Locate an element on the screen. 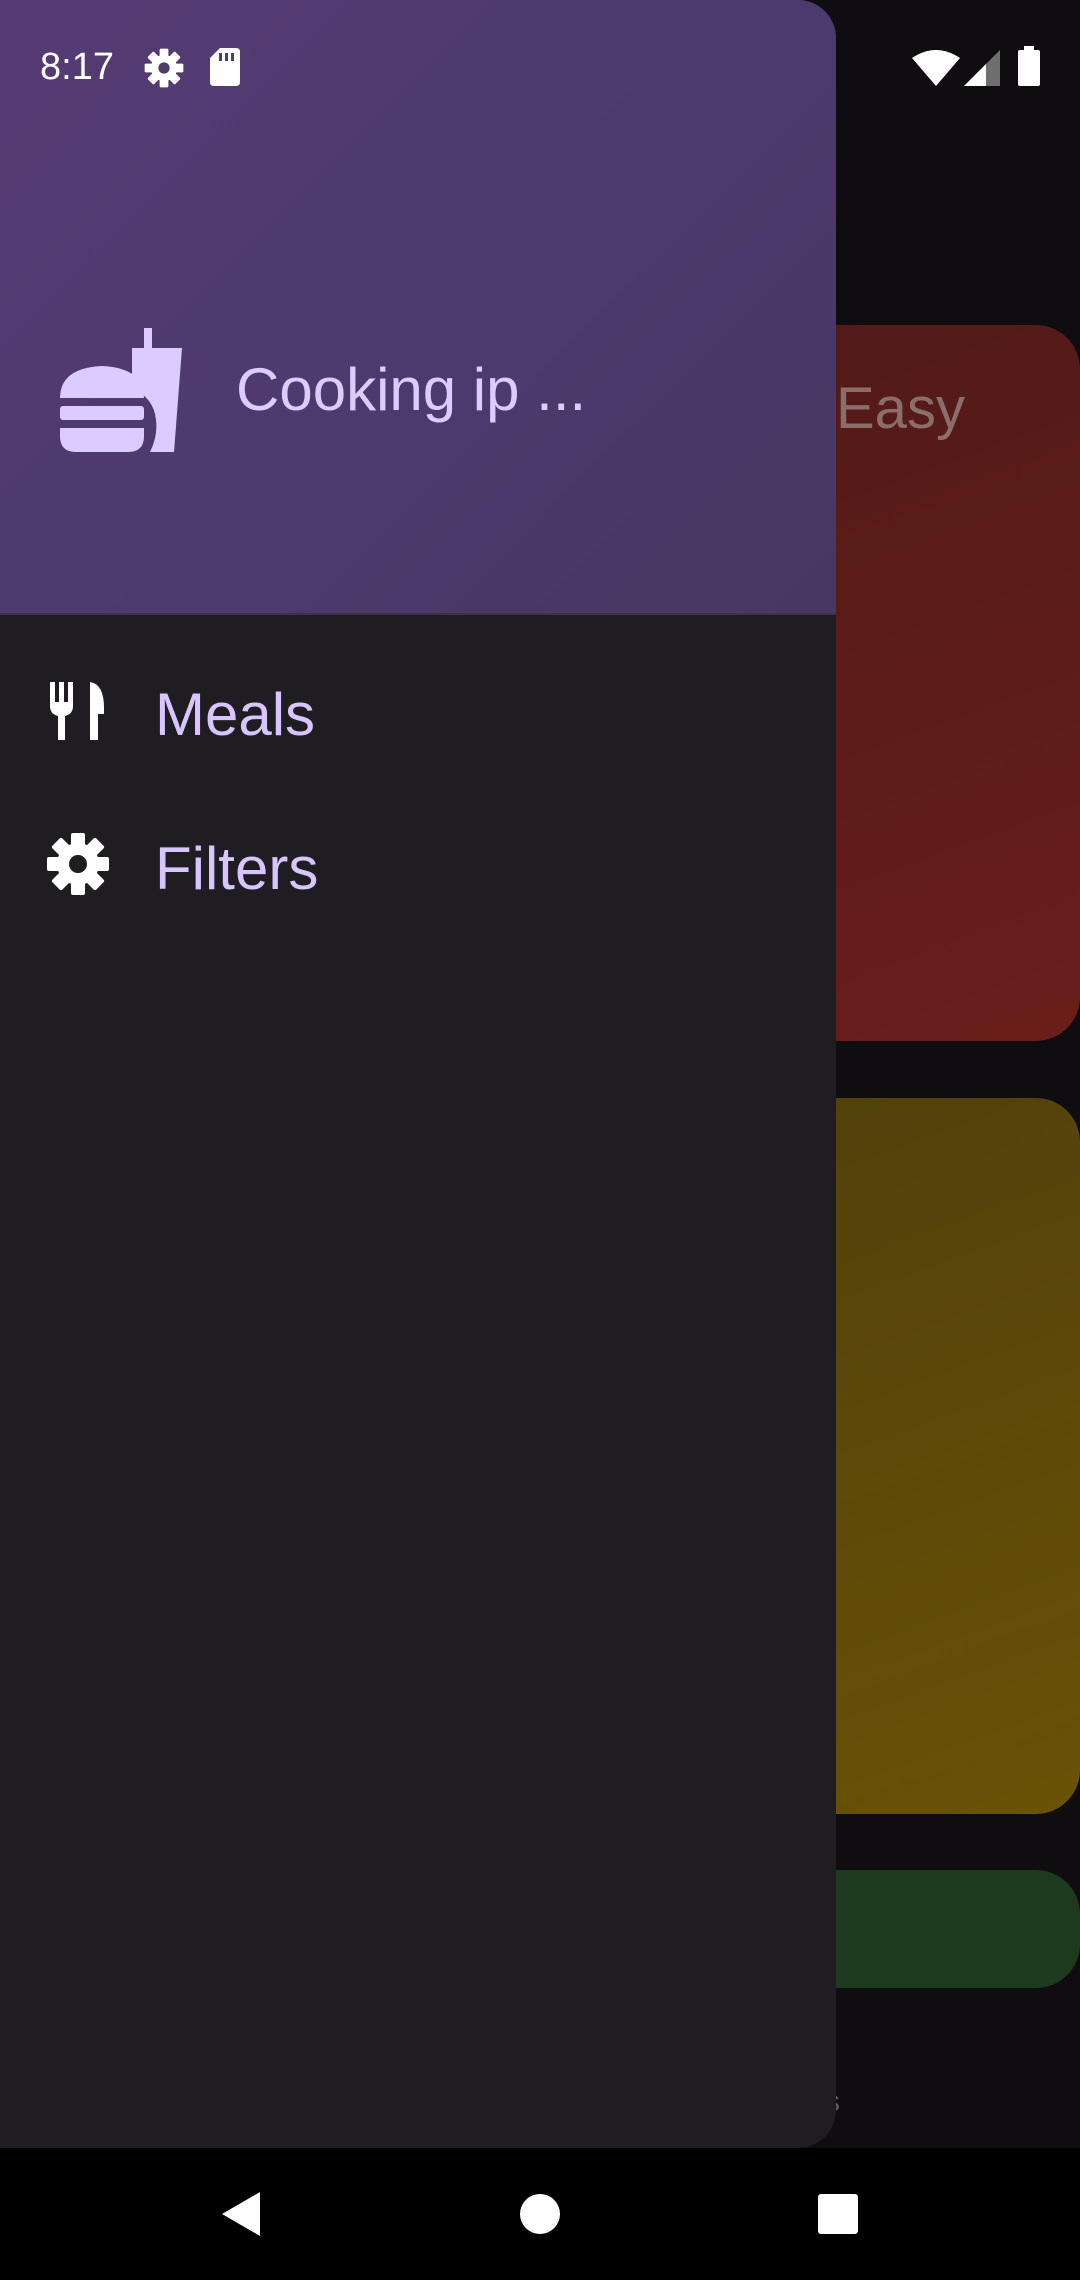 The height and width of the screenshot is (2280, 1080). status-time: 8:17 is located at coordinates (77, 67).